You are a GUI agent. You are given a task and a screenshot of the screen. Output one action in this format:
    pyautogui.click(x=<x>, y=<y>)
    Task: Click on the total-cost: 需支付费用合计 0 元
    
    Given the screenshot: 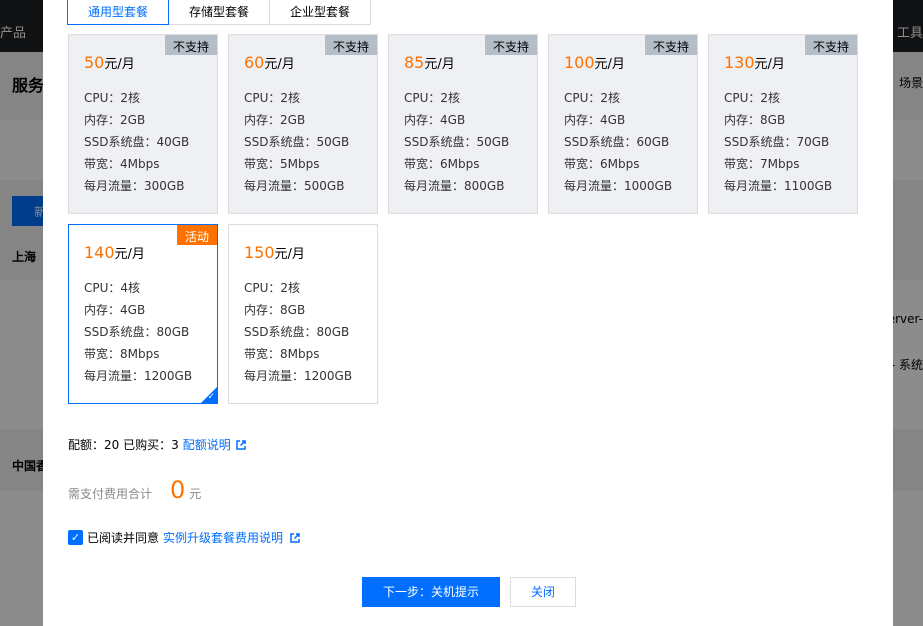 What is the action you would take?
    pyautogui.click(x=134, y=490)
    